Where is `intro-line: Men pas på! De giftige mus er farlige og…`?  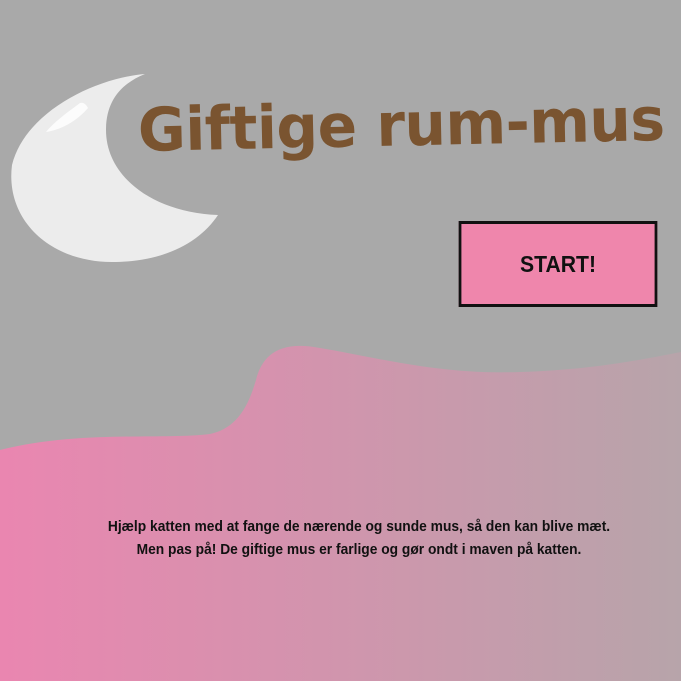
intro-line: Men pas på! De giftige mus er farlige og… is located at coordinates (359, 549).